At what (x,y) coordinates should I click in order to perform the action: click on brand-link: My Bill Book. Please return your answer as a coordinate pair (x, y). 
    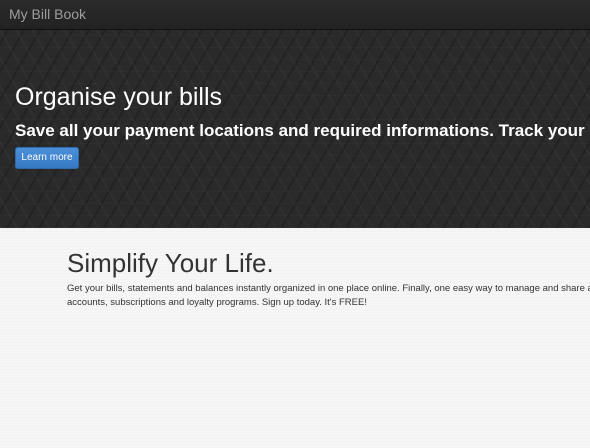
    Looking at the image, I should click on (47, 14).